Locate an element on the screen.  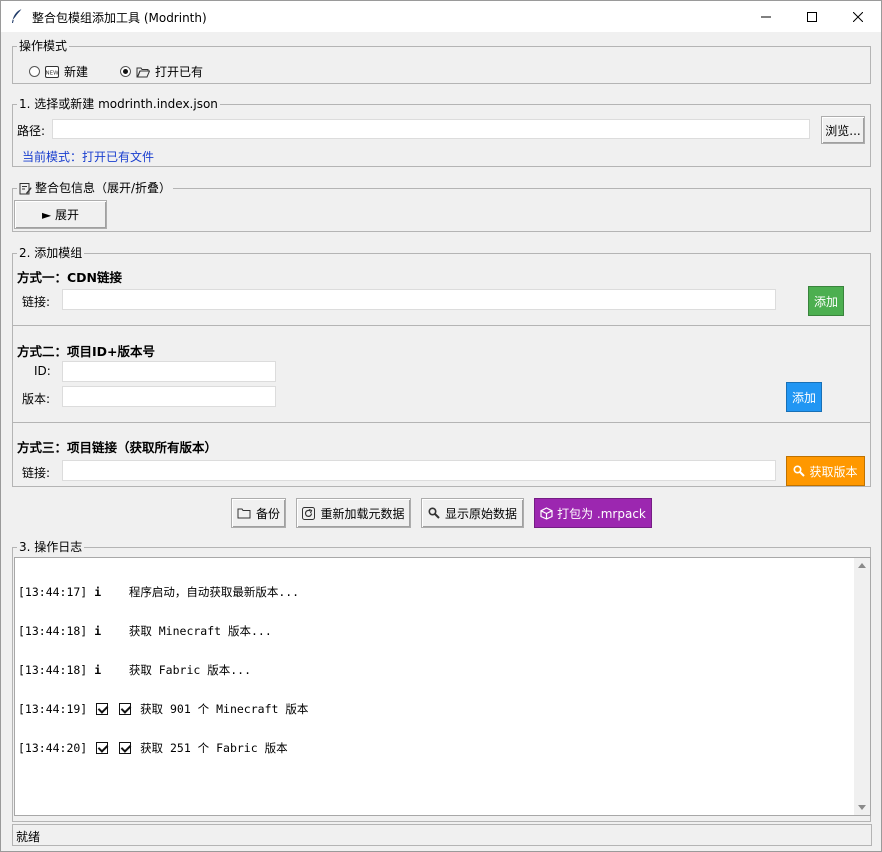
scroll-down-icon is located at coordinates (862, 807).